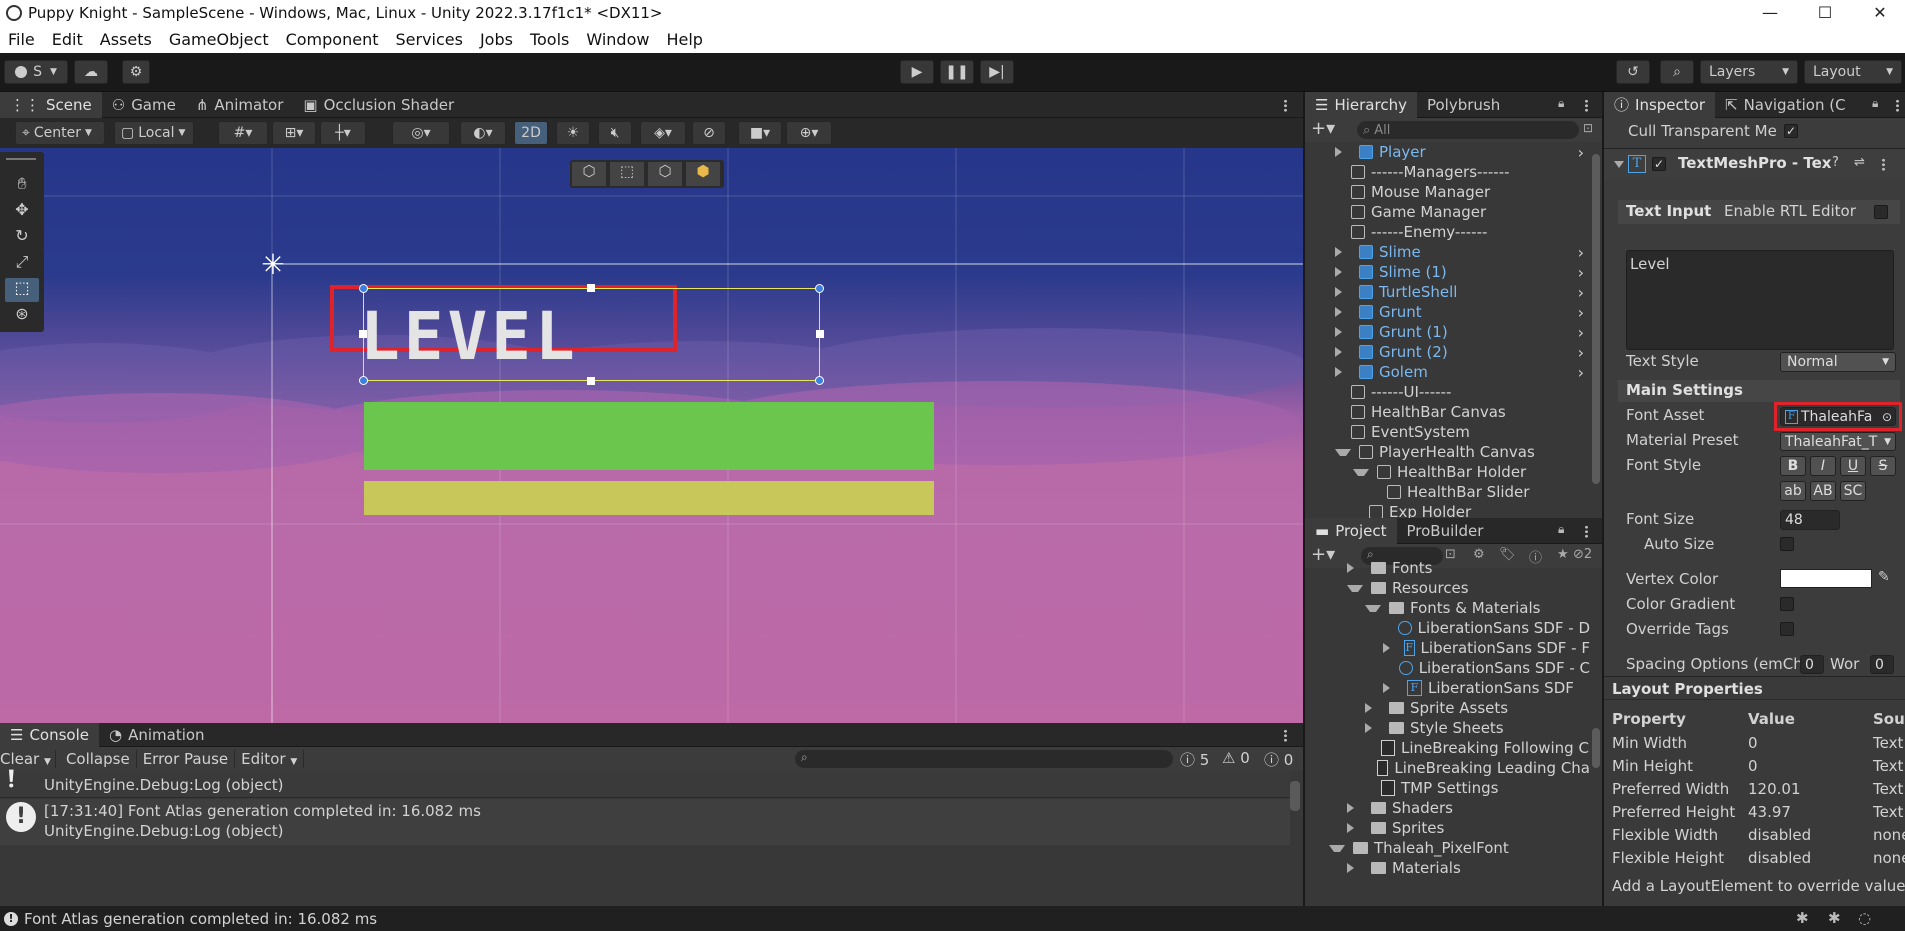 The height and width of the screenshot is (931, 1905). I want to click on health-bar, so click(649, 436).